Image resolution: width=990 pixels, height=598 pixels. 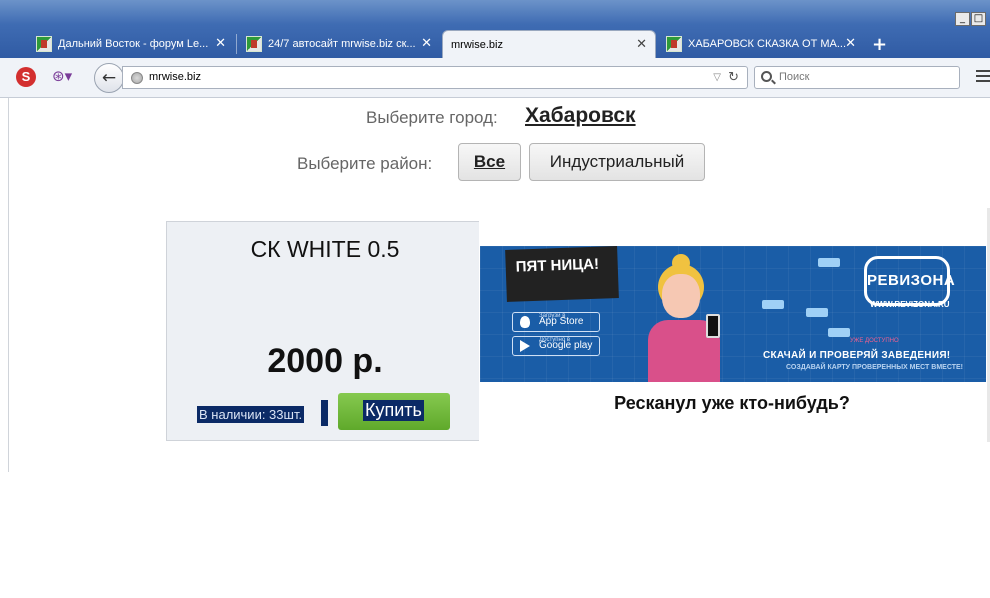 I want to click on buy-button-label: Купить, so click(x=393, y=410).